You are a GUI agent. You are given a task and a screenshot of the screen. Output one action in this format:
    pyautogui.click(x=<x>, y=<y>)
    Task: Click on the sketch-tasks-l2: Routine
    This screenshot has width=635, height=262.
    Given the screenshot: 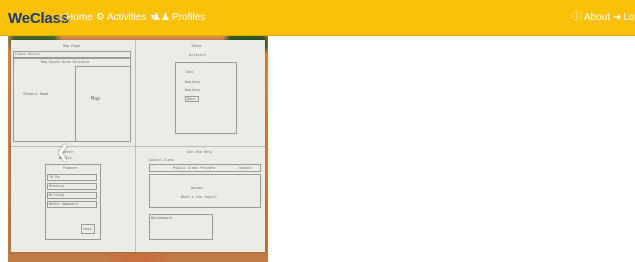 What is the action you would take?
    pyautogui.click(x=192, y=82)
    